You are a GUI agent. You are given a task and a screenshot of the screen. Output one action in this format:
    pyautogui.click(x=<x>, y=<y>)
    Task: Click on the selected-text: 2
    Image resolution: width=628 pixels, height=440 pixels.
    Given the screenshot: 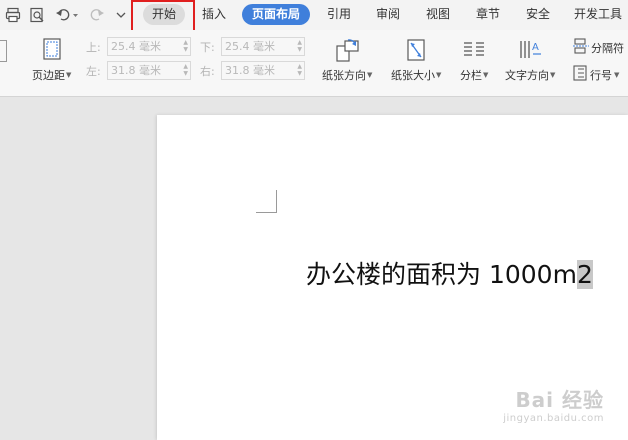 What is the action you would take?
    pyautogui.click(x=584, y=274)
    